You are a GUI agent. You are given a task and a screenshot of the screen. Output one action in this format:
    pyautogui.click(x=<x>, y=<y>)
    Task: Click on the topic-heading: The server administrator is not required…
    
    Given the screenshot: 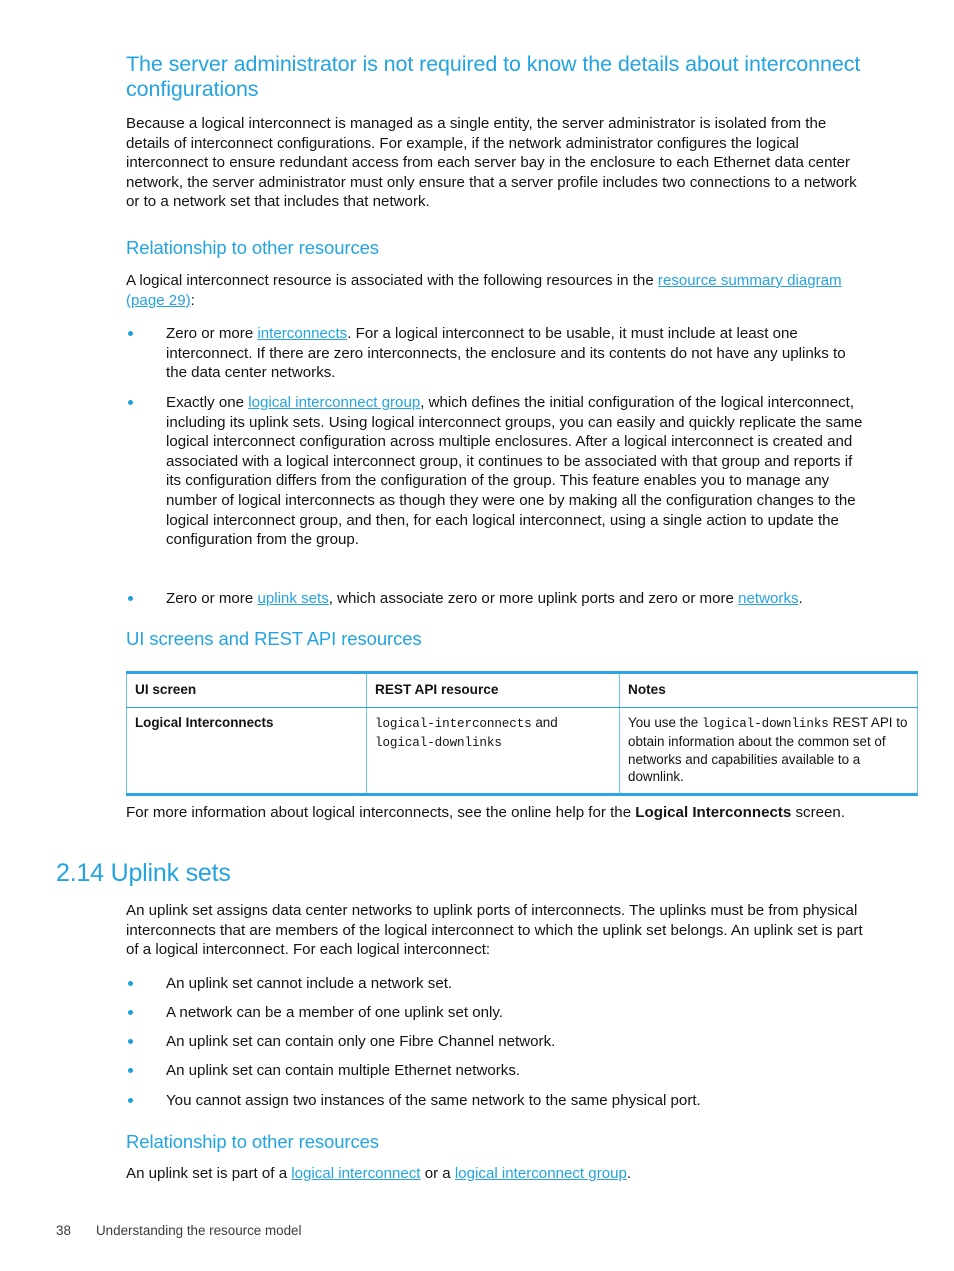 What is the action you would take?
    pyautogui.click(x=493, y=76)
    